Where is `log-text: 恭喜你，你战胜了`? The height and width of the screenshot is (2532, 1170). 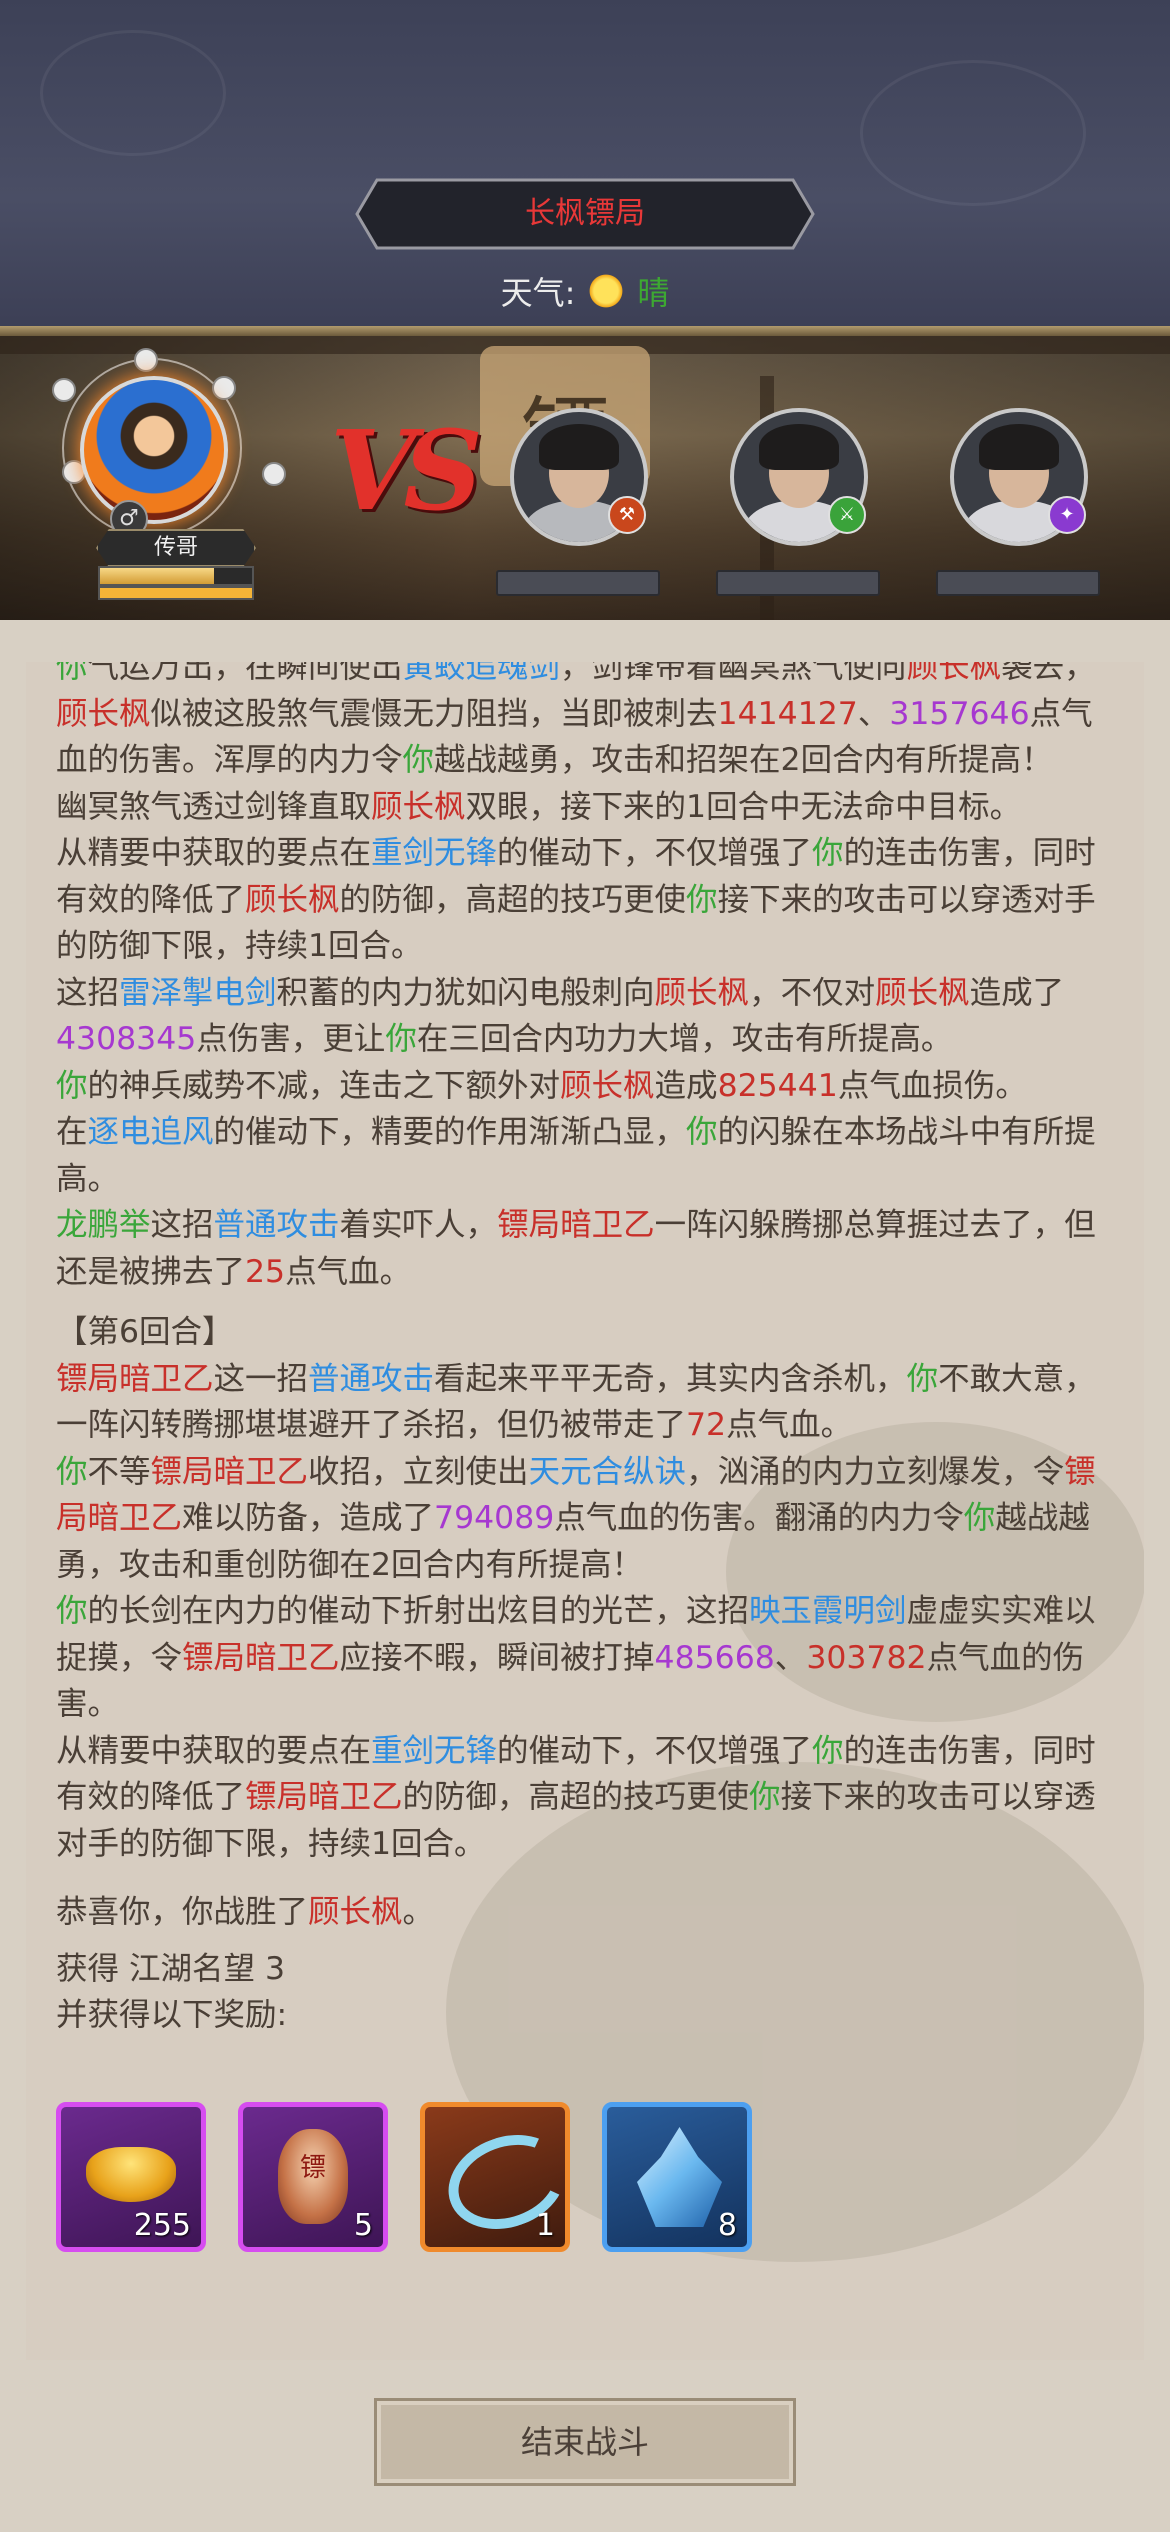
log-text: 恭喜你，你战胜了 is located at coordinates (182, 1912).